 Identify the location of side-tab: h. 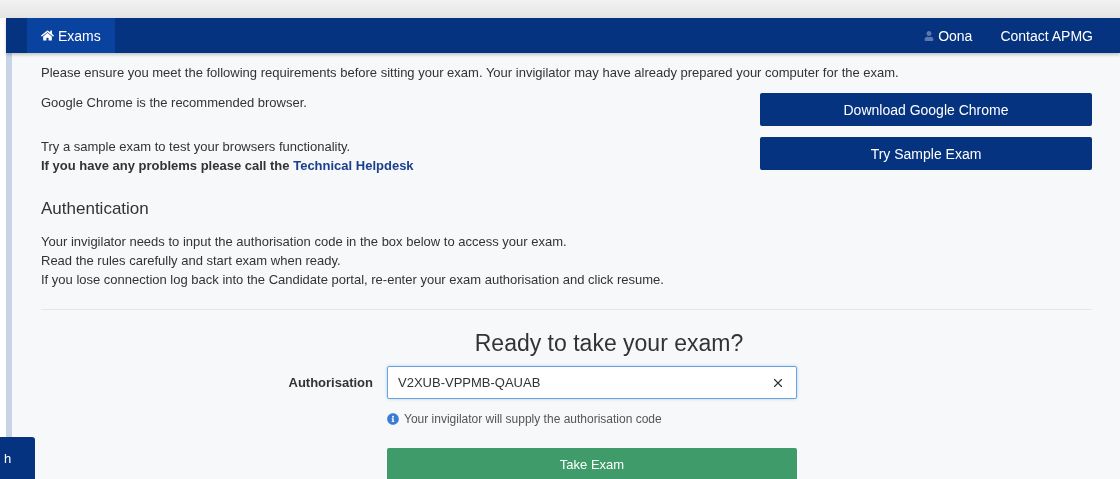
(17, 458).